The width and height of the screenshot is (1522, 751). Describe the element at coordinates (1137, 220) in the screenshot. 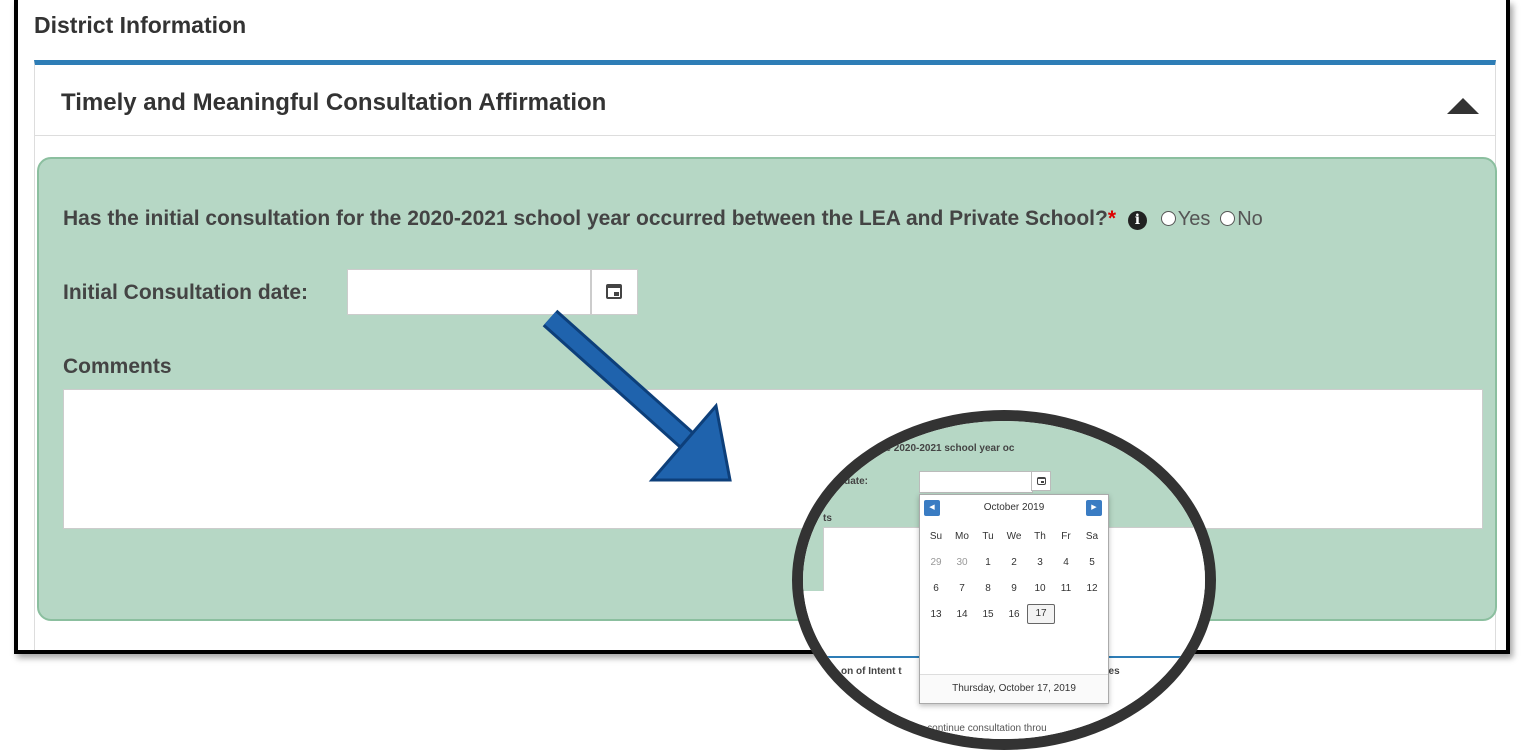

I see `info-icon: i` at that location.